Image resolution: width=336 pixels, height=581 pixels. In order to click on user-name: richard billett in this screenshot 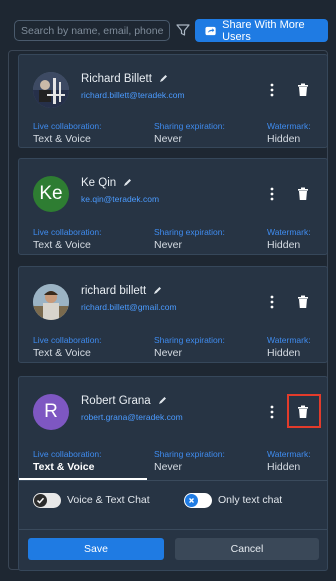, I will do `click(121, 291)`.